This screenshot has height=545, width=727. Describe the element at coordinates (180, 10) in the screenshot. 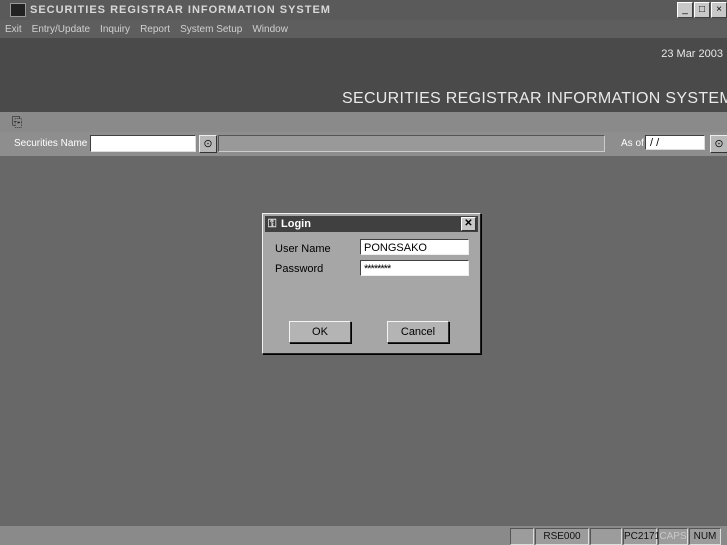

I see `window-title: SECURITIES REGISTRAR INFORMATION SYSTEM` at that location.